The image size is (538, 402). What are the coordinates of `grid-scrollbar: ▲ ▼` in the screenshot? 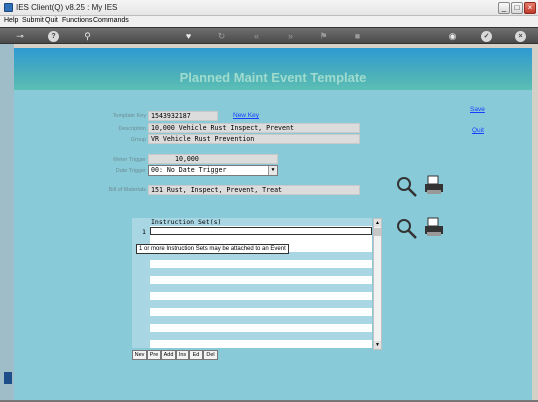 It's located at (377, 284).